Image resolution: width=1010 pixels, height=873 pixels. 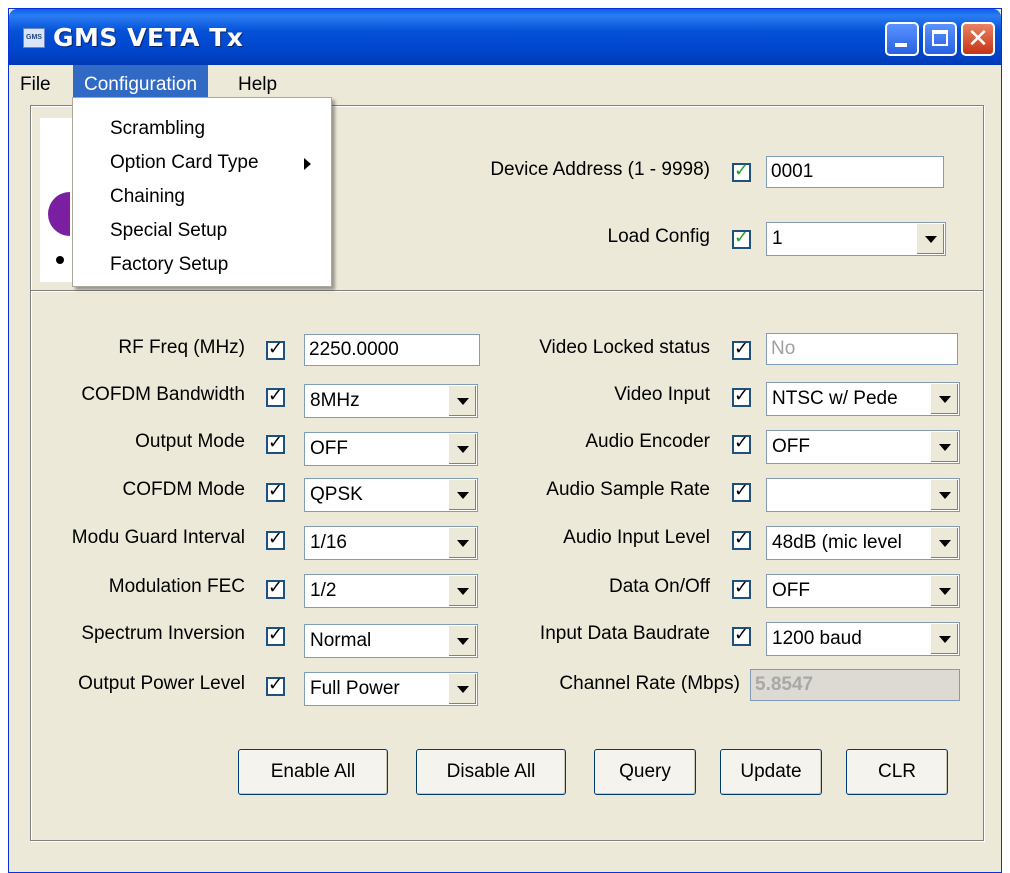 What do you see at coordinates (624, 347) in the screenshot?
I see `video-locked-label: Video Locked status` at bounding box center [624, 347].